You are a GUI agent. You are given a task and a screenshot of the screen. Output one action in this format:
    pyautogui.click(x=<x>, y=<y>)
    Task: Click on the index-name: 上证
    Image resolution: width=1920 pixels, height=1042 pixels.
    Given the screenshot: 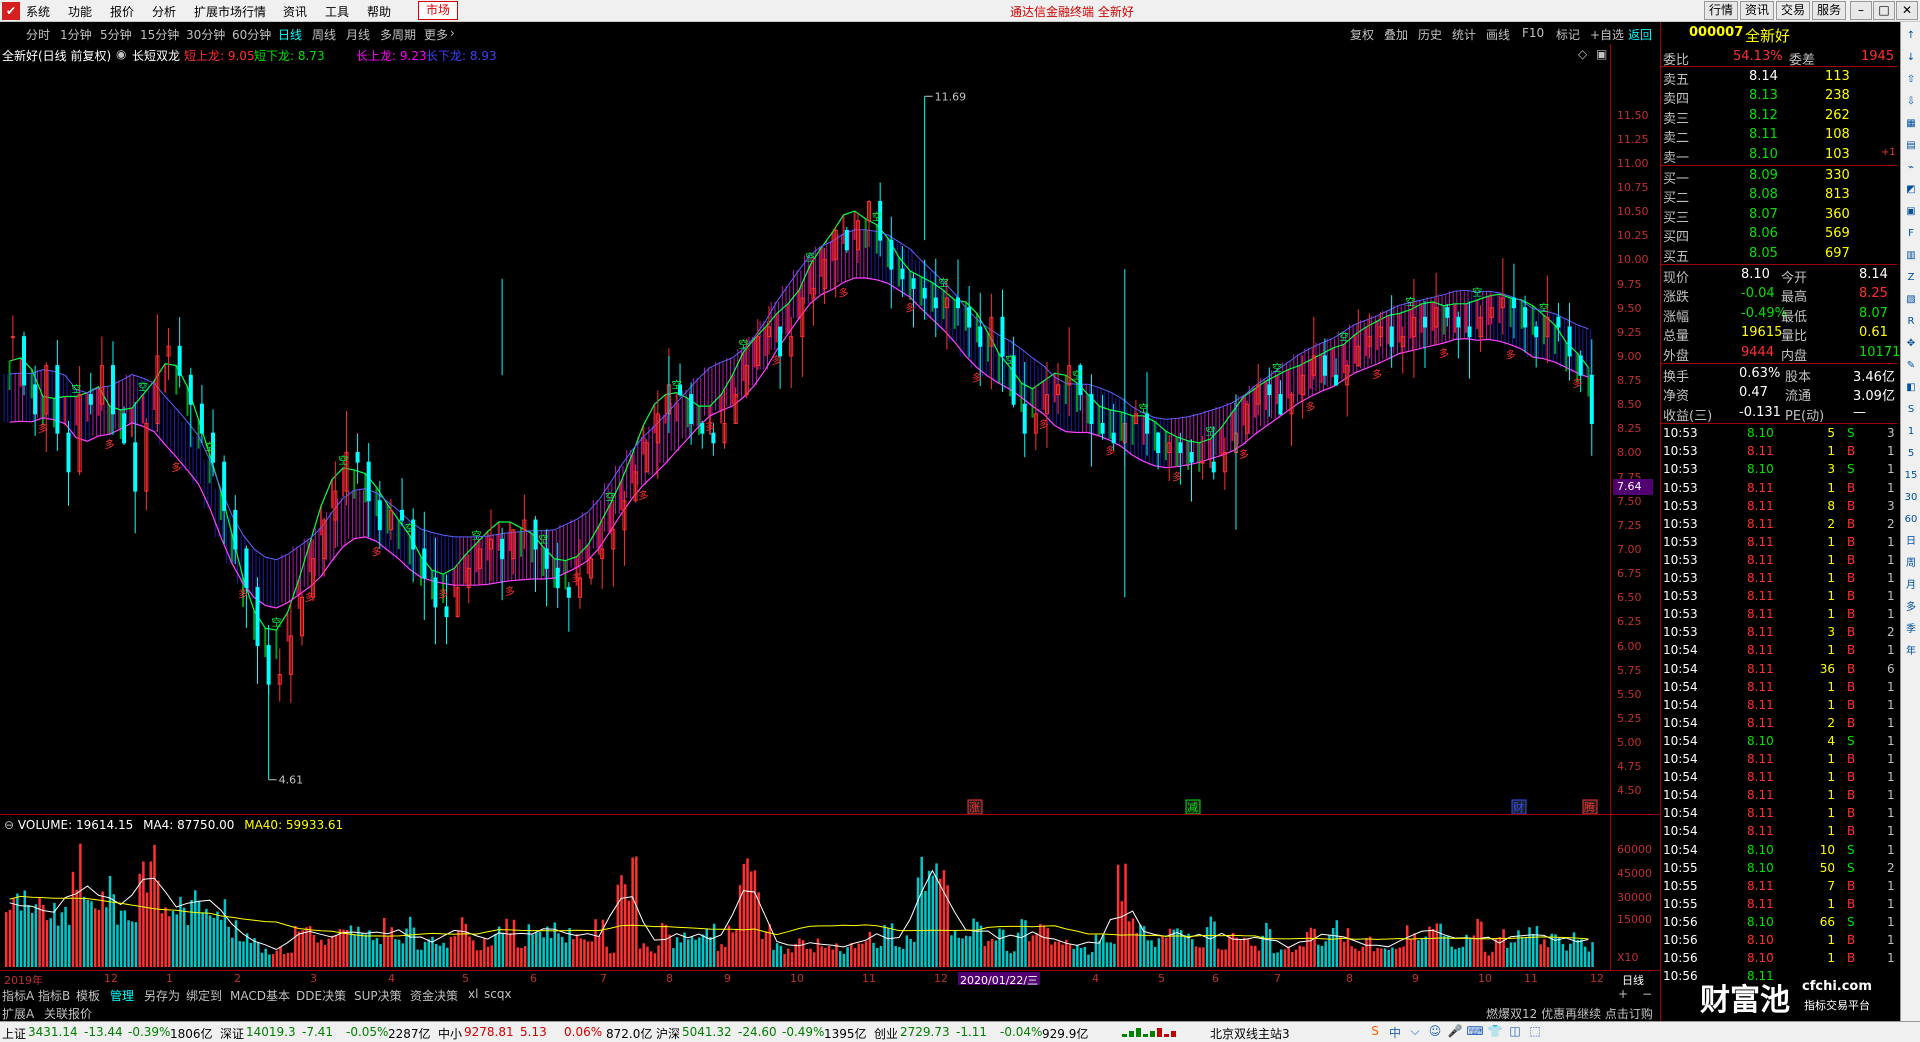 What is the action you would take?
    pyautogui.click(x=14, y=1033)
    